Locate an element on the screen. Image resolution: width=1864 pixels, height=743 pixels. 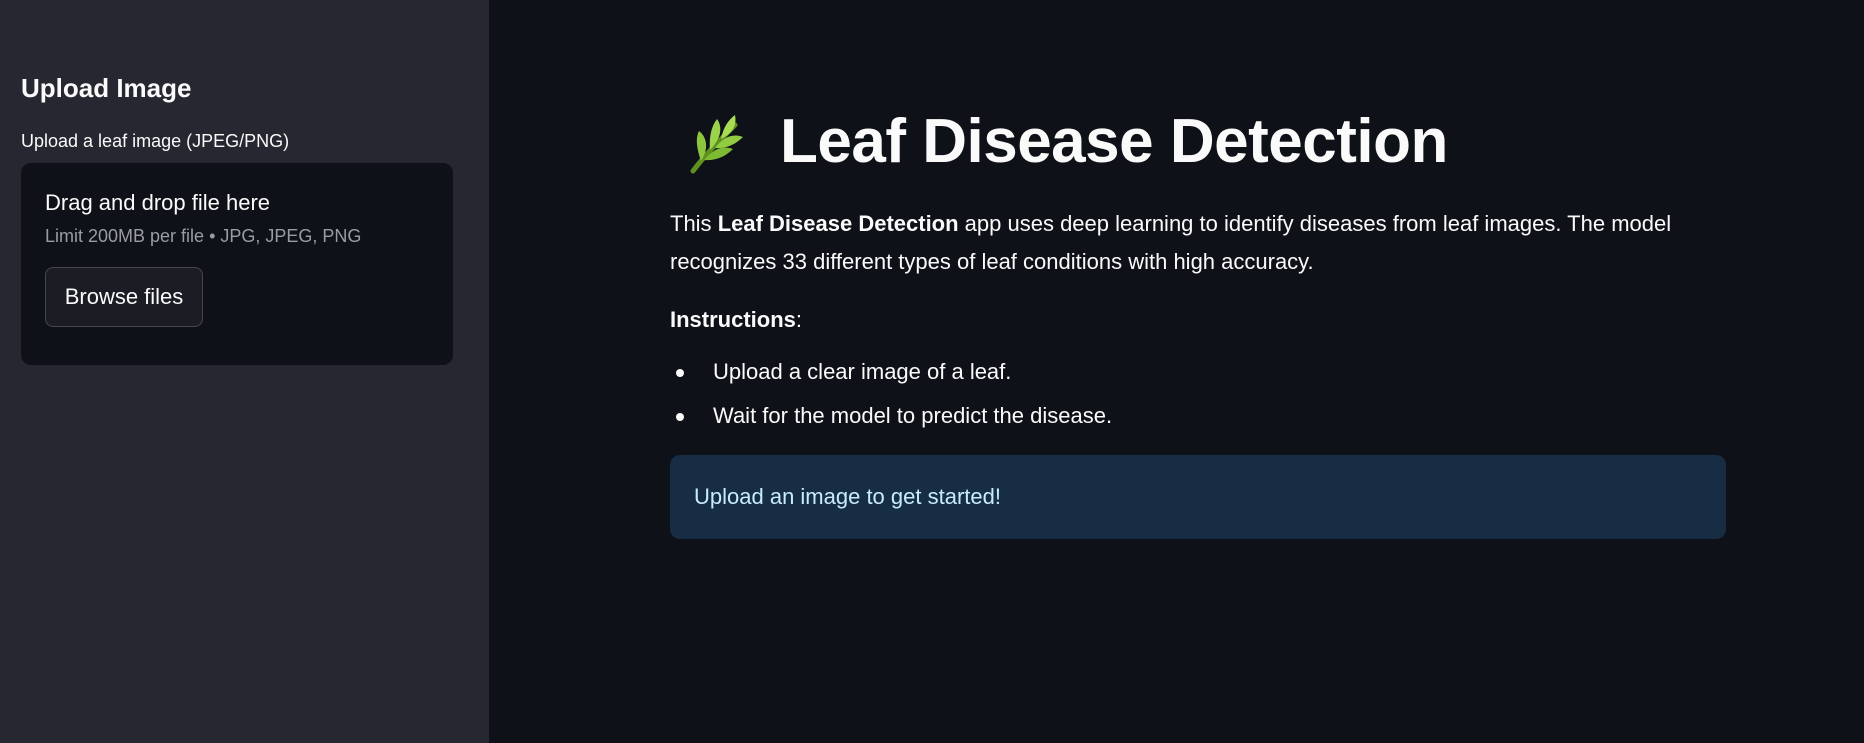
browse-files-button: Browse files is located at coordinates (124, 297).